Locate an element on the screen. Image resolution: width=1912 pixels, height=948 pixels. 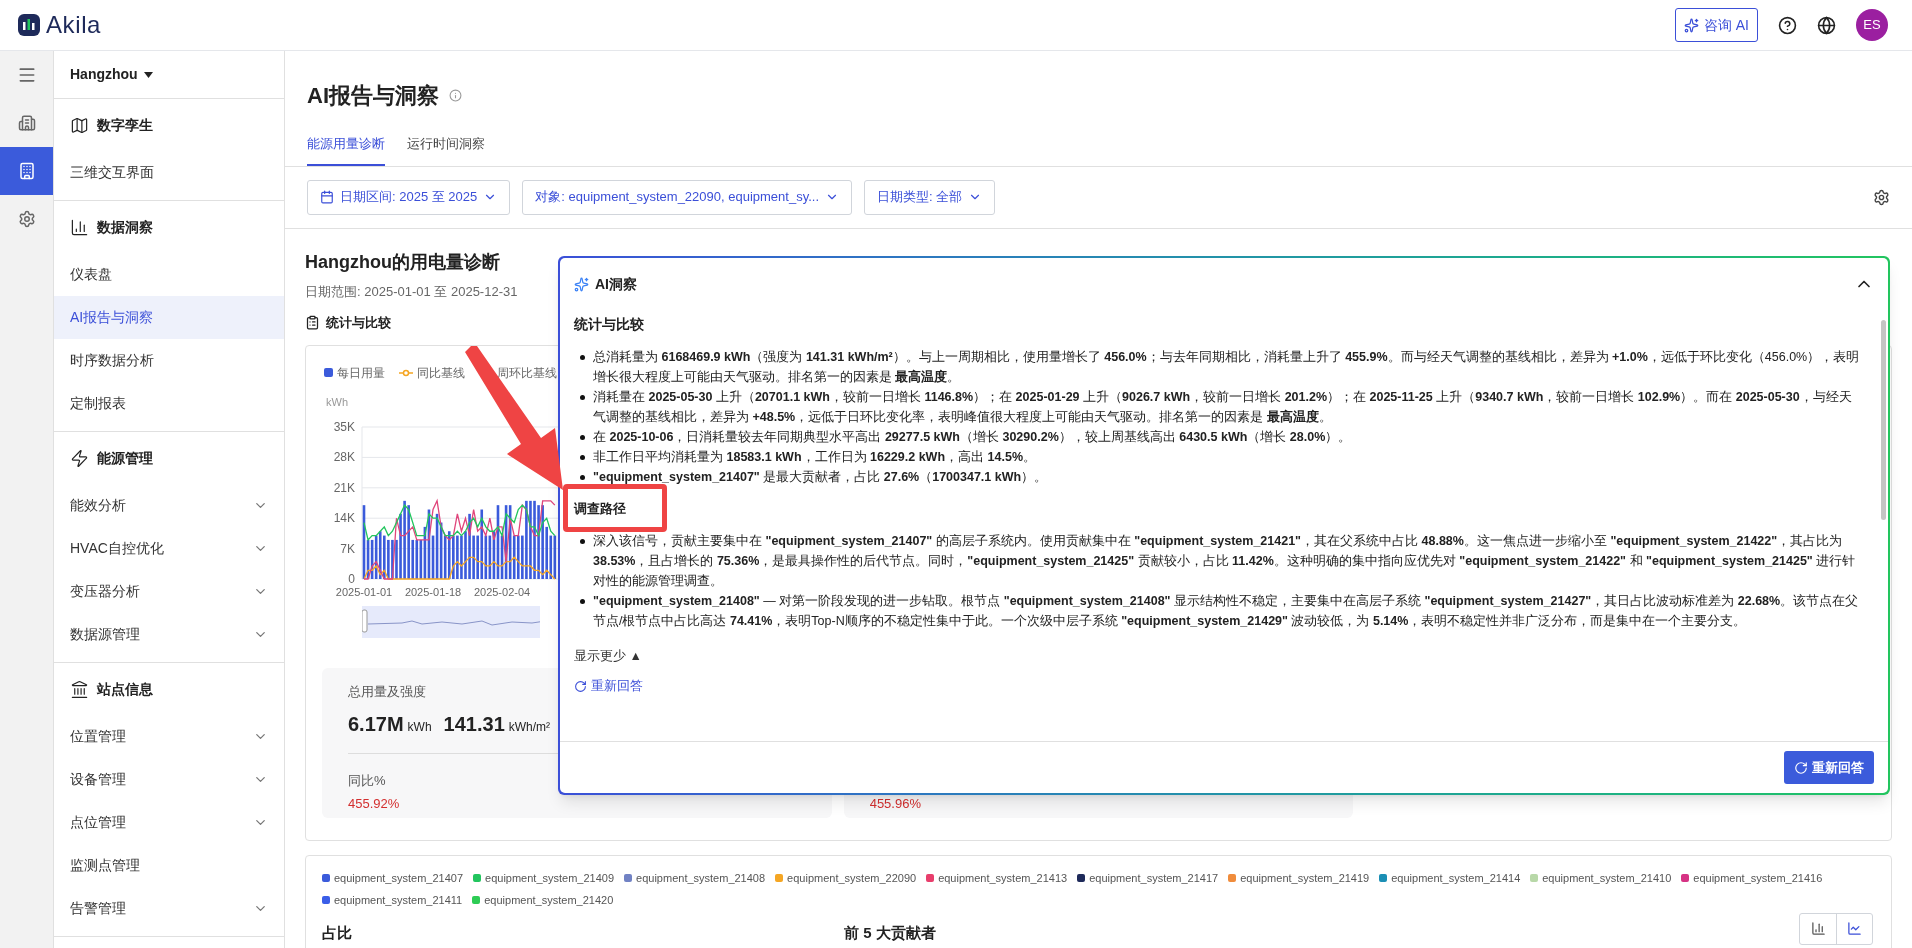
buildings-icon is located at coordinates (26, 123).